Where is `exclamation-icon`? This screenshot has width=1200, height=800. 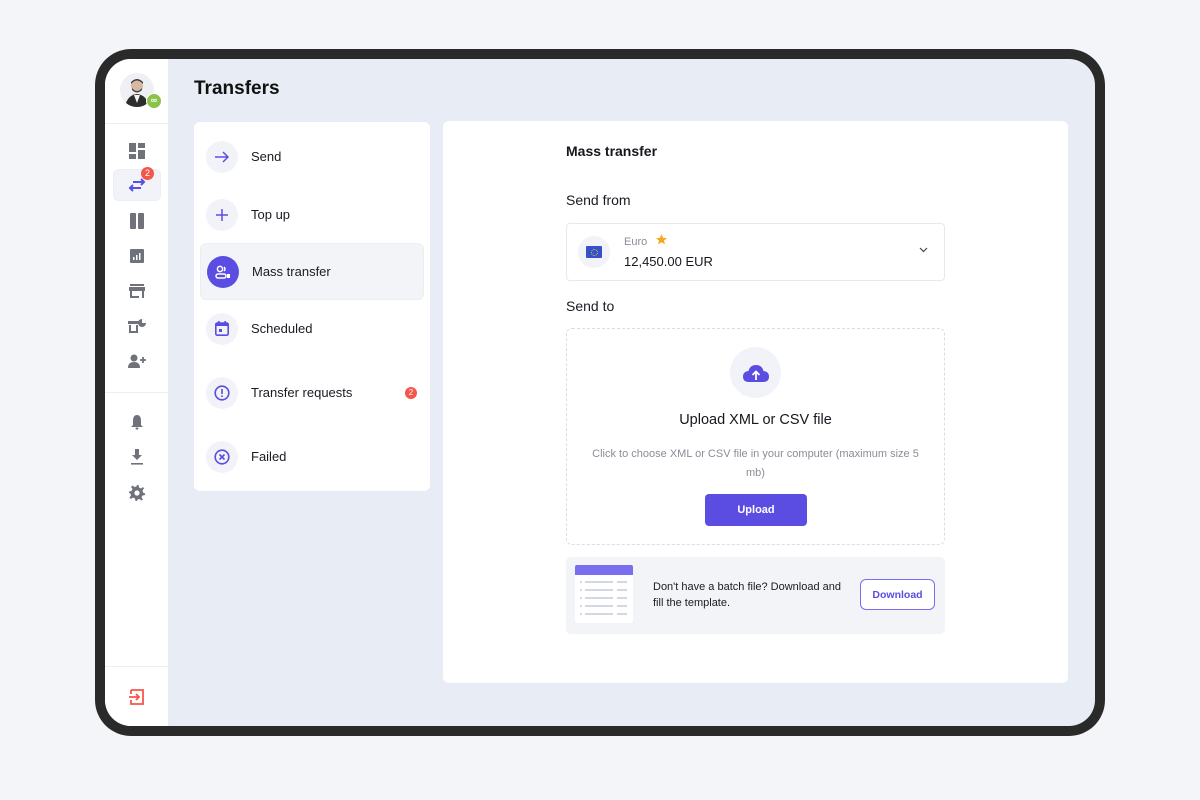 exclamation-icon is located at coordinates (222, 392).